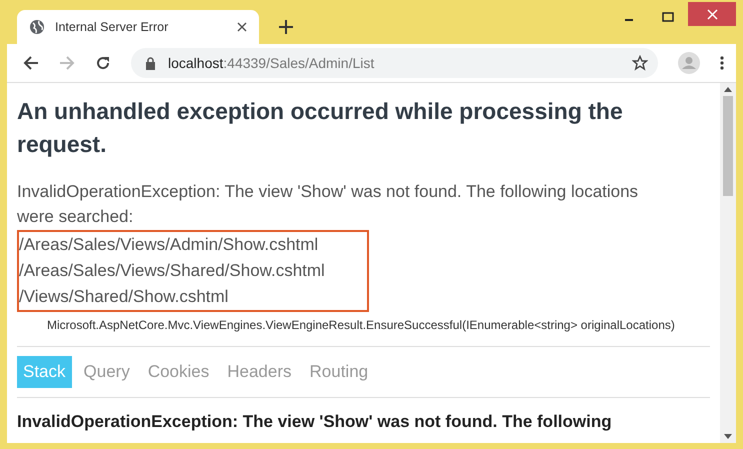 The width and height of the screenshot is (743, 449). I want to click on lock-icon, so click(150, 63).